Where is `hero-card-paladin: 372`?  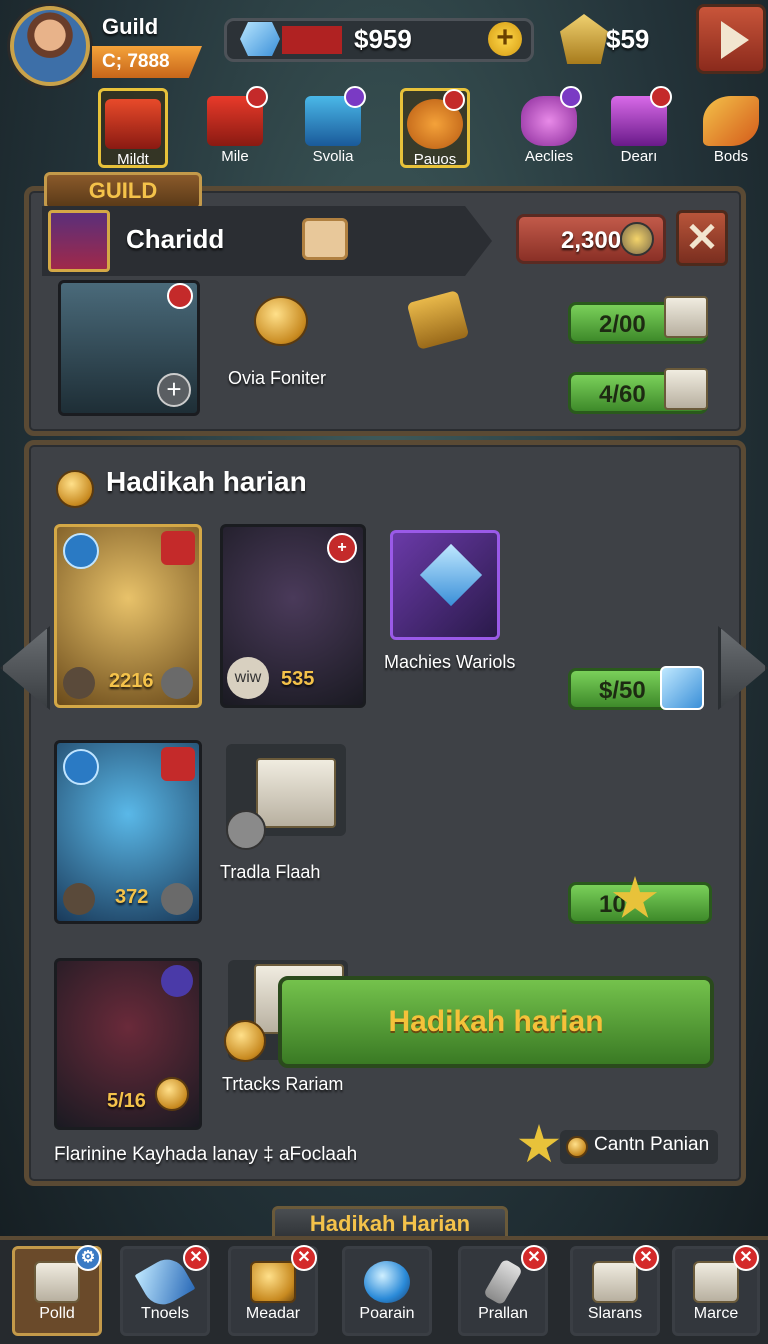 hero-card-paladin: 372 is located at coordinates (128, 832).